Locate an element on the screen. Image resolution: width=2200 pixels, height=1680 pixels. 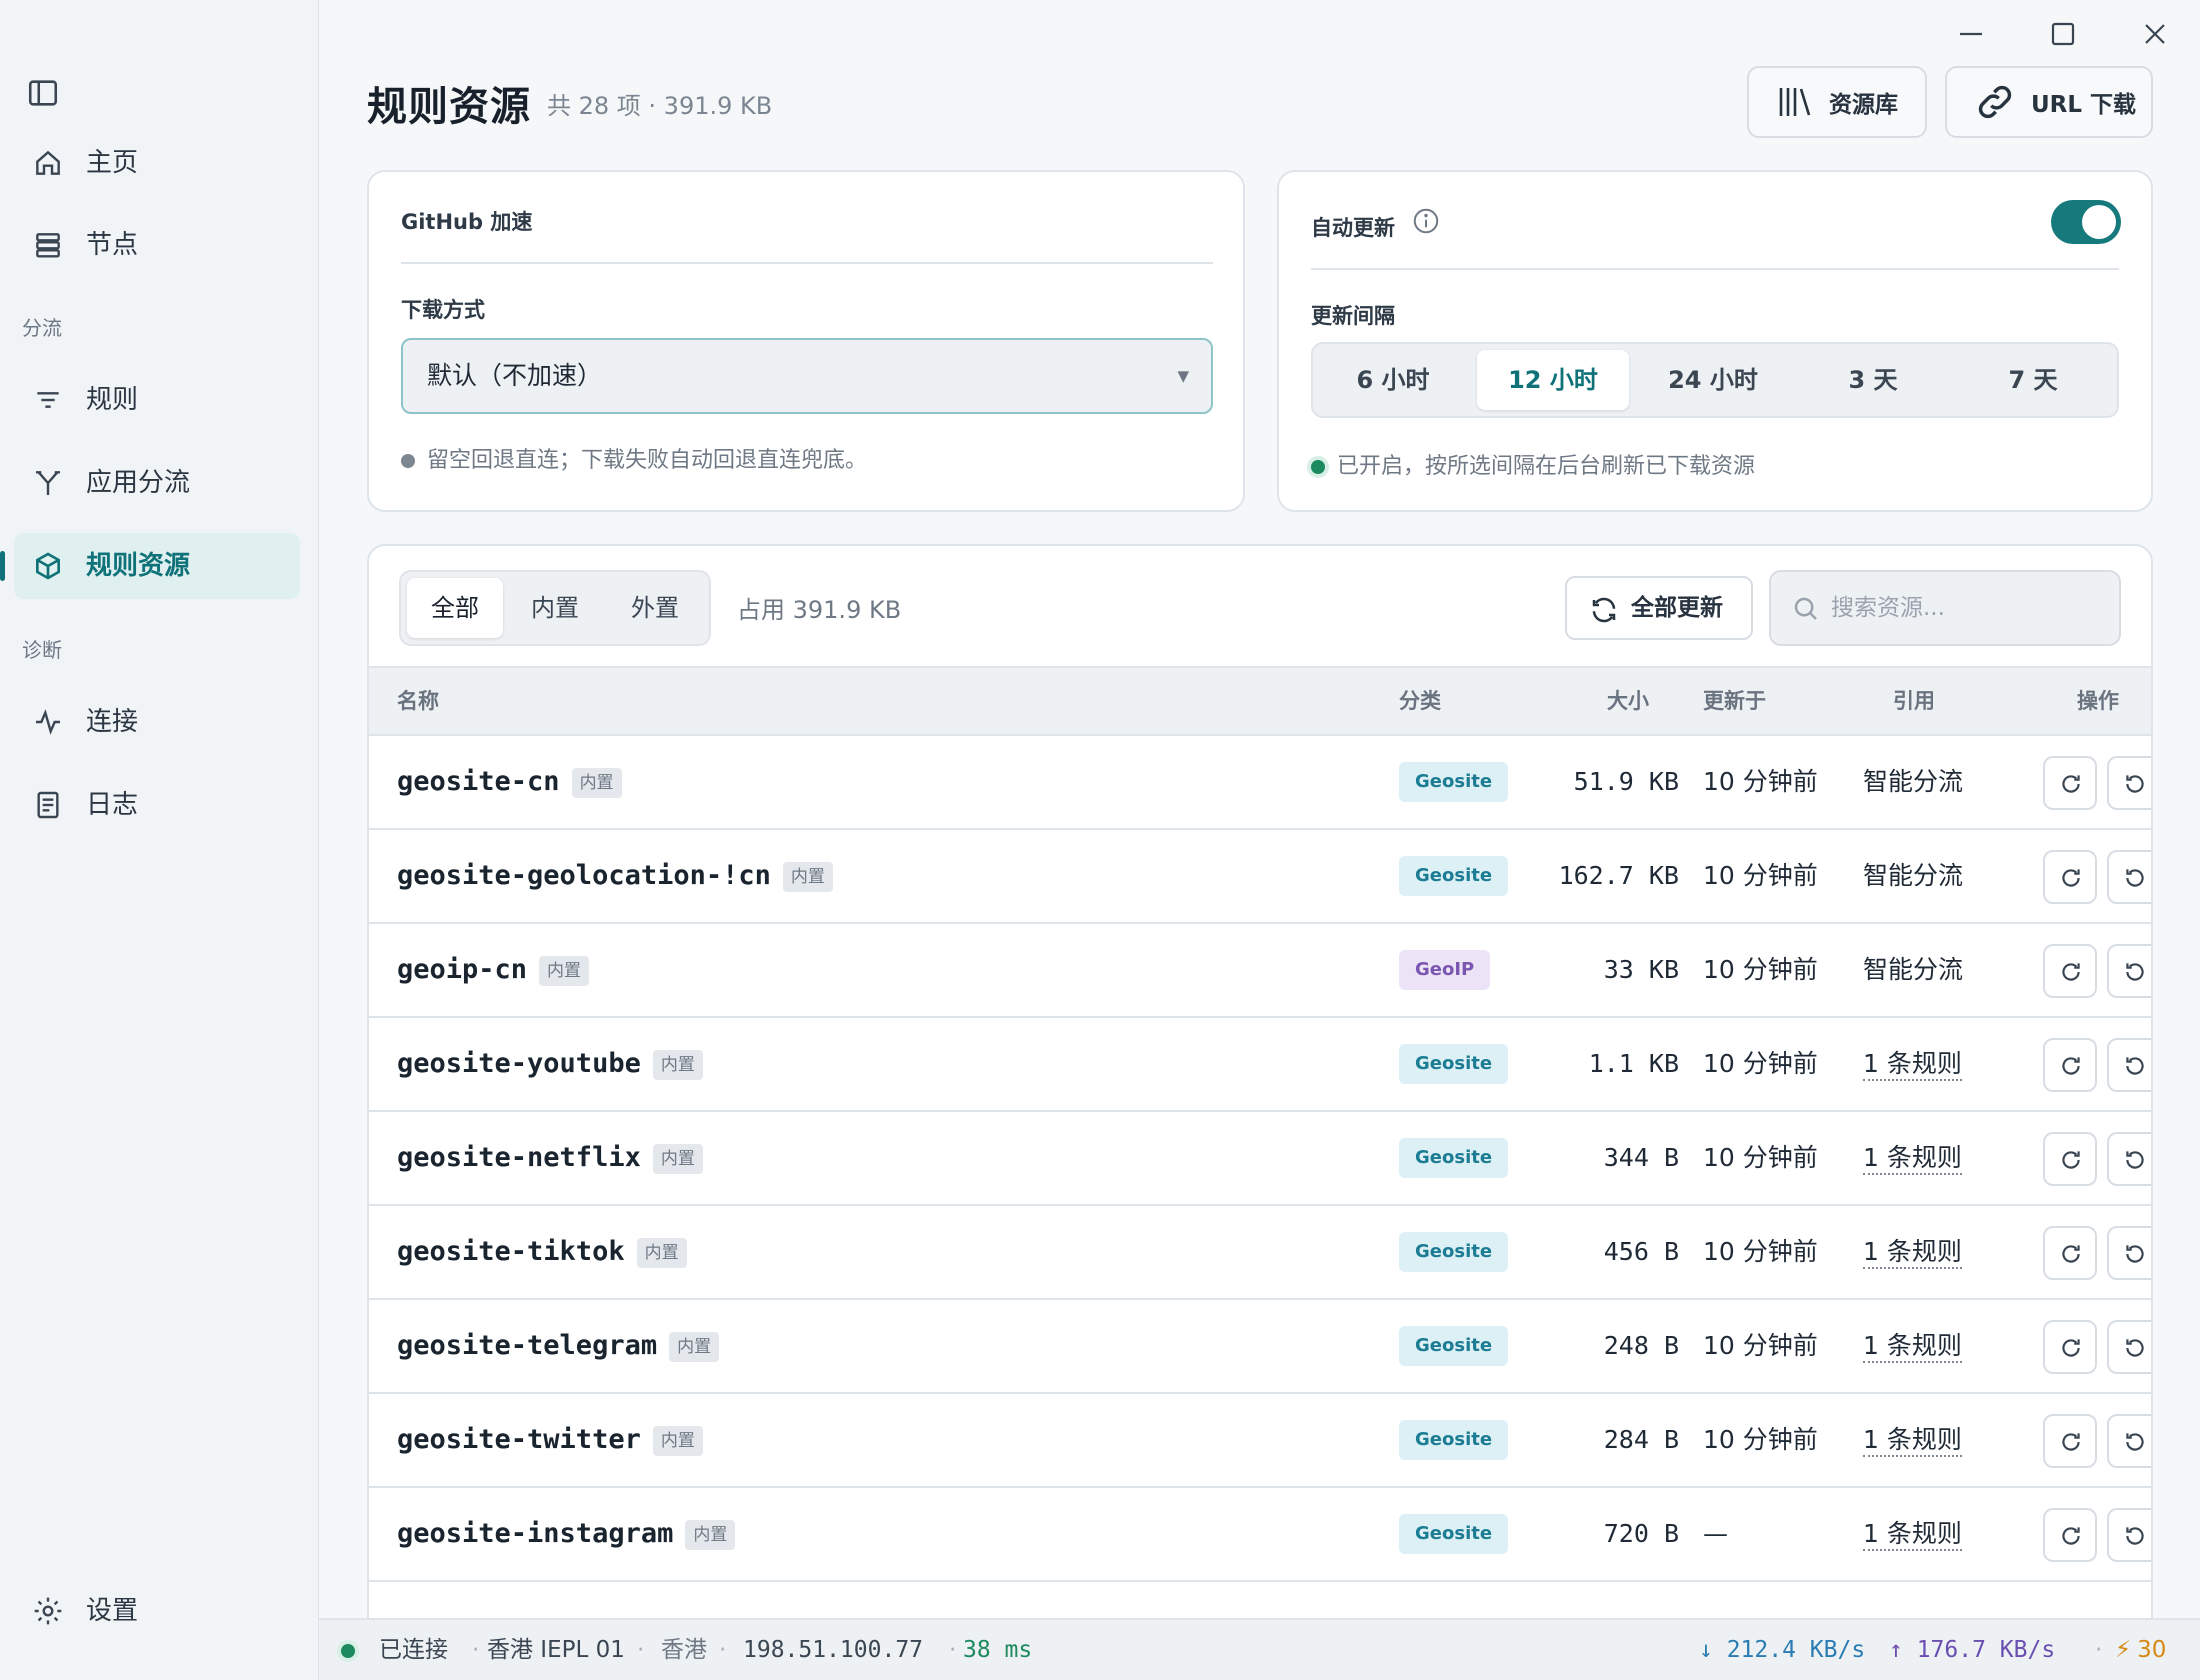
tab-builtin: 内置 is located at coordinates (555, 608).